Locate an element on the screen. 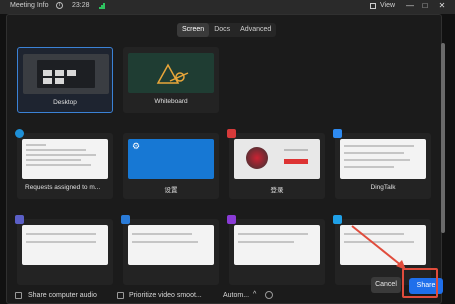 The width and height of the screenshot is (455, 304). chevron-up-icon: ^ is located at coordinates (254, 294).